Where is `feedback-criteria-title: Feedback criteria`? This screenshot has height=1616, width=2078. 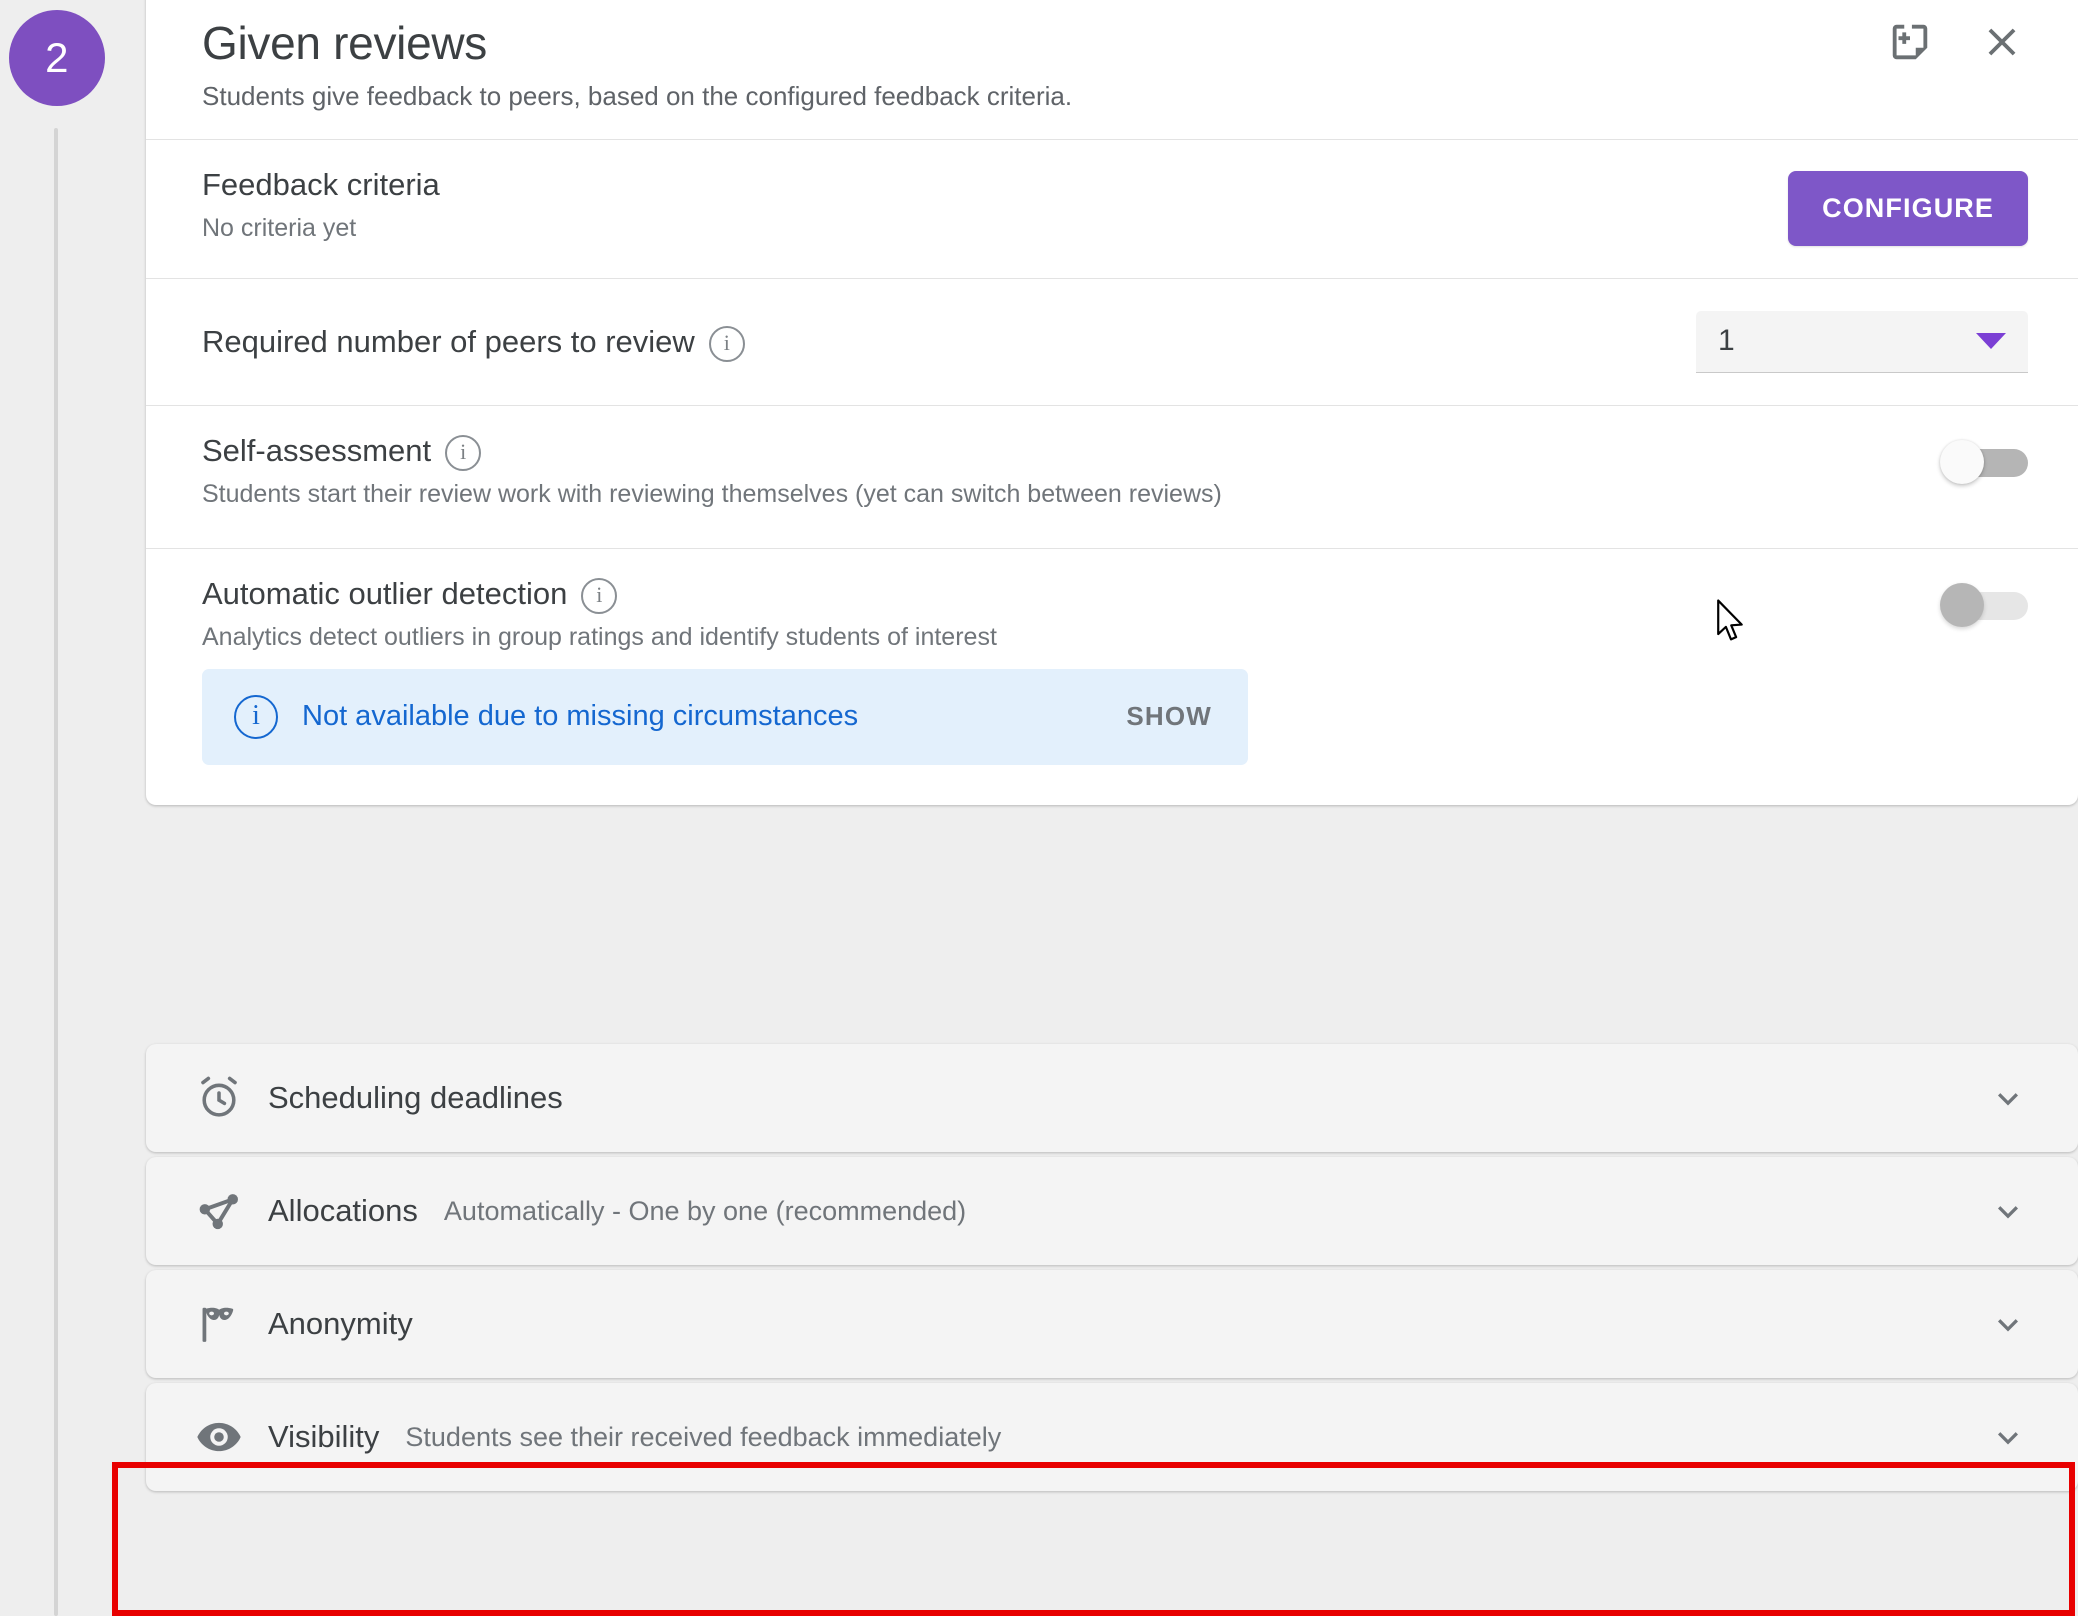
feedback-criteria-title: Feedback criteria is located at coordinates (995, 185).